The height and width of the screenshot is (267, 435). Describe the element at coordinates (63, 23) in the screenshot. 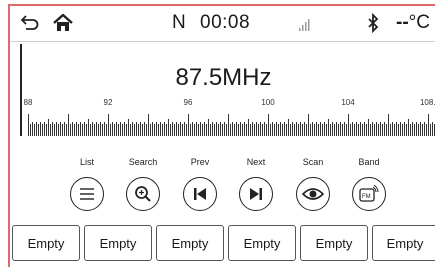

I see `home-icon` at that location.